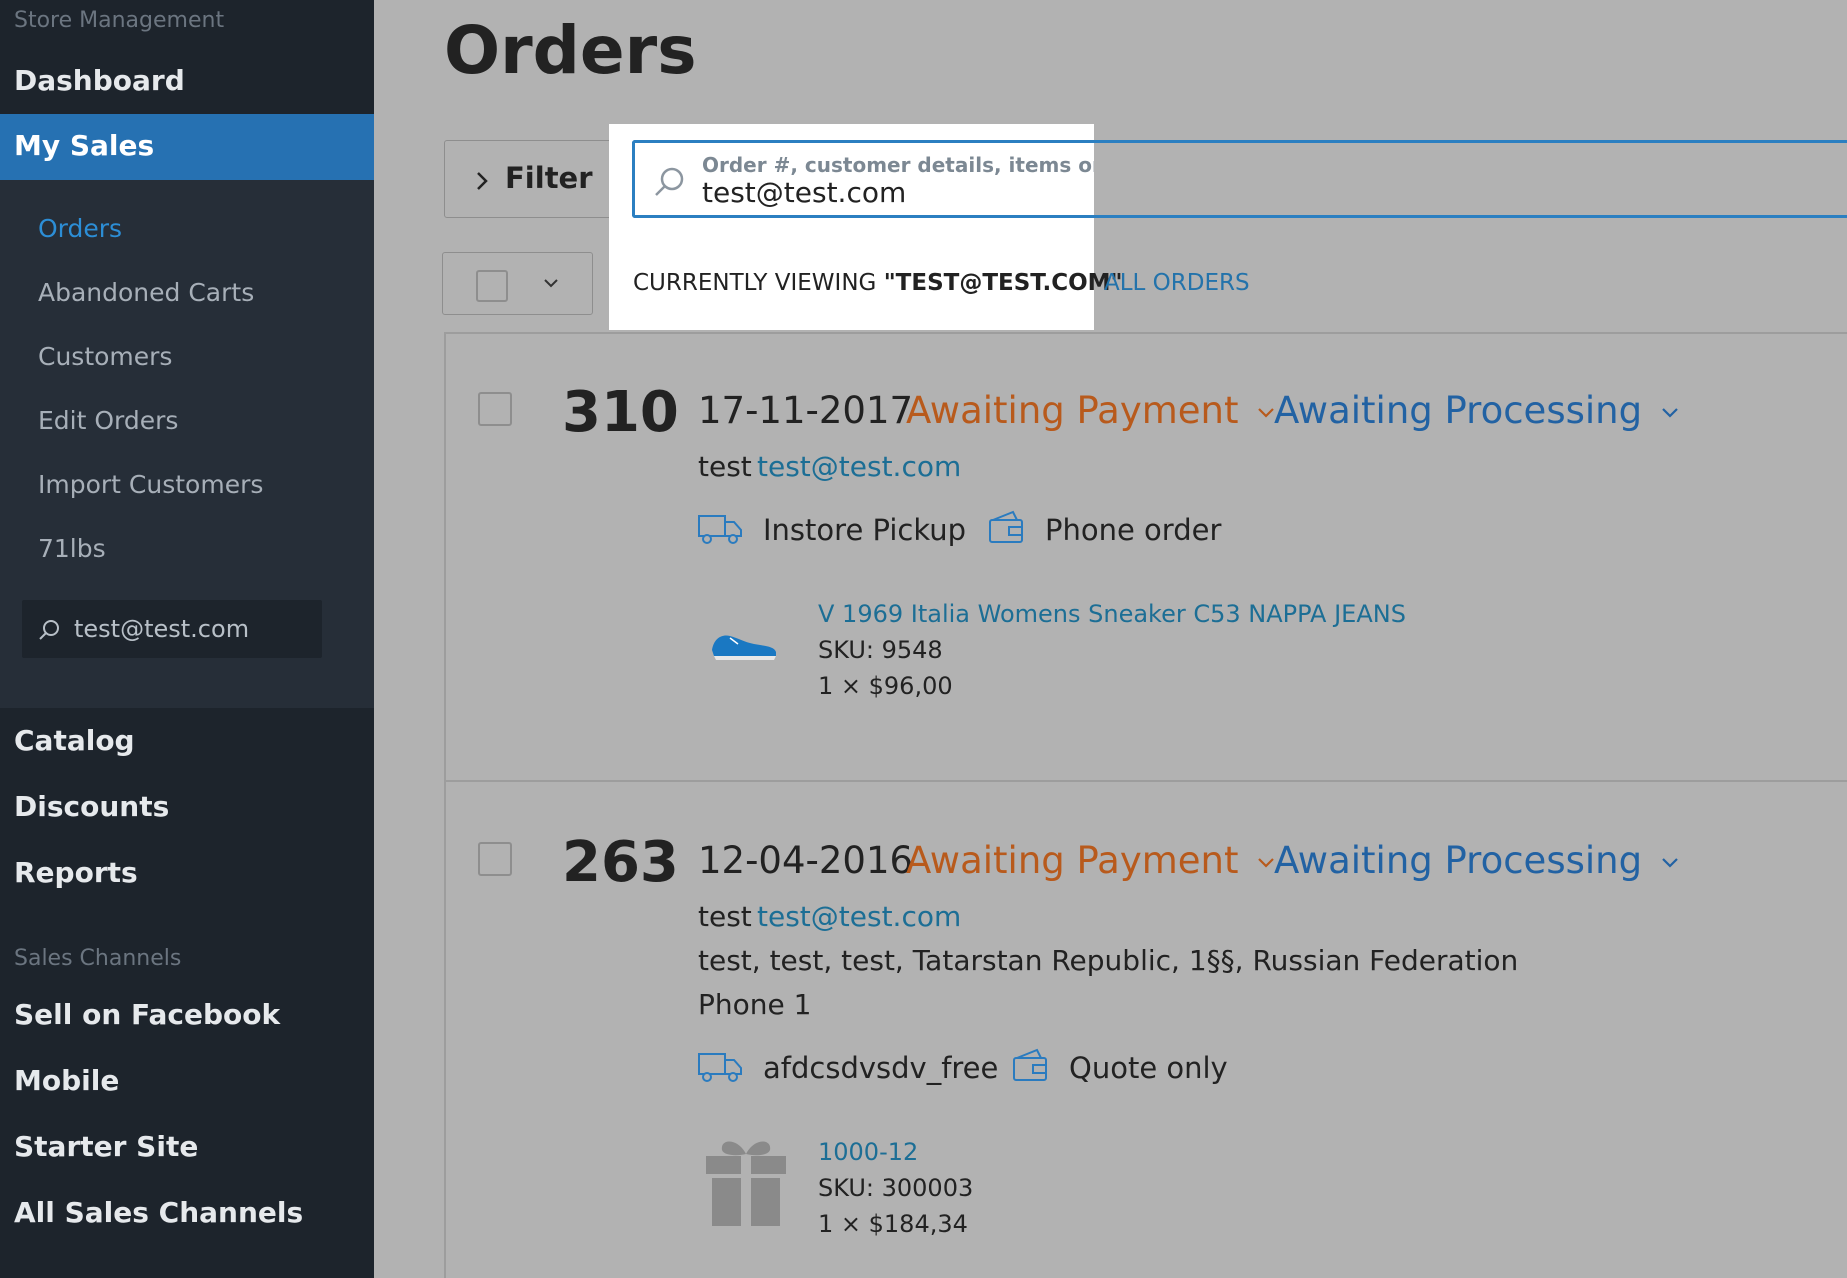 The height and width of the screenshot is (1278, 1847). I want to click on currently-viewing-label: CURRENTLY VIEWING "TEST@TEST.COM", so click(878, 283).